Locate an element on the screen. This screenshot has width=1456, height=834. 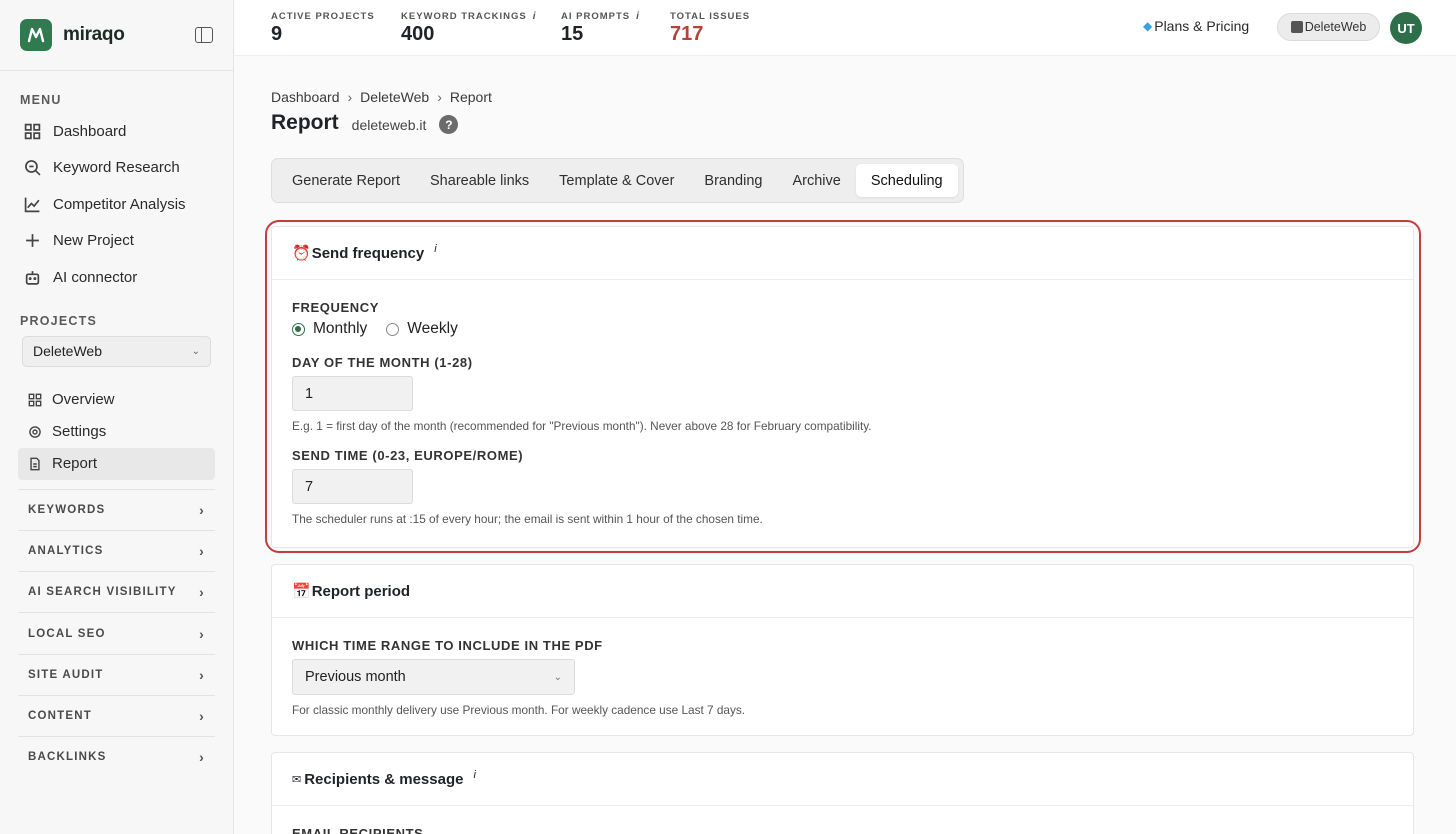
nav-item-keyword-research: Keyword Research is located at coordinates (116, 168).